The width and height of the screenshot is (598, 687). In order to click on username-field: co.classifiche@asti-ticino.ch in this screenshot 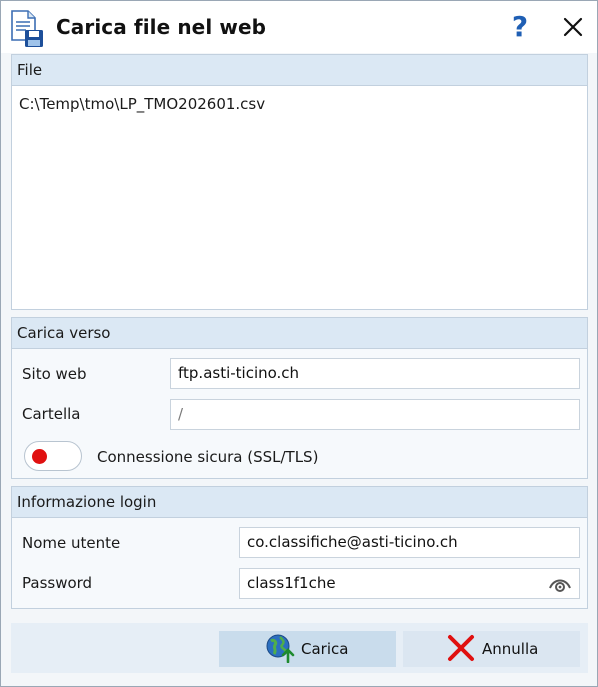, I will do `click(409, 542)`.